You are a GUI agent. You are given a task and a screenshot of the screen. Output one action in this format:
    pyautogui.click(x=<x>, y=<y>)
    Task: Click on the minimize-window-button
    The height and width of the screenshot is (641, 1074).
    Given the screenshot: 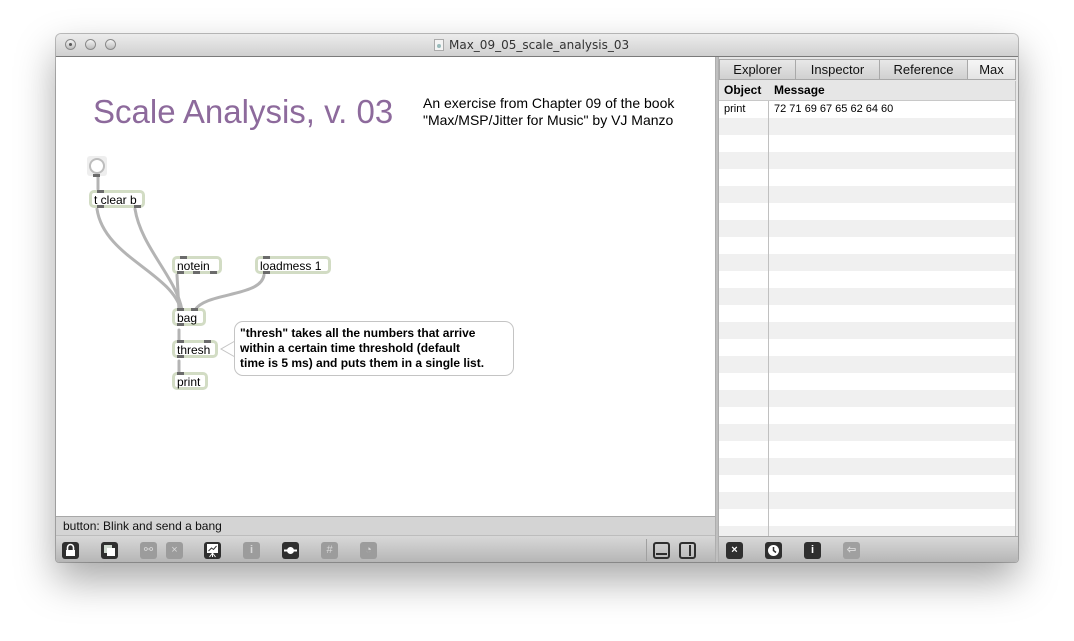 What is the action you would take?
    pyautogui.click(x=90, y=44)
    